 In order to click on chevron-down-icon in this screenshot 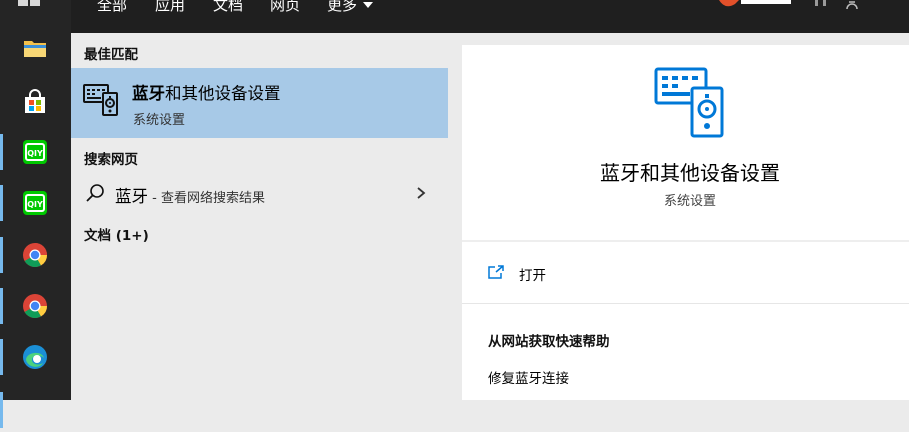, I will do `click(368, 5)`.